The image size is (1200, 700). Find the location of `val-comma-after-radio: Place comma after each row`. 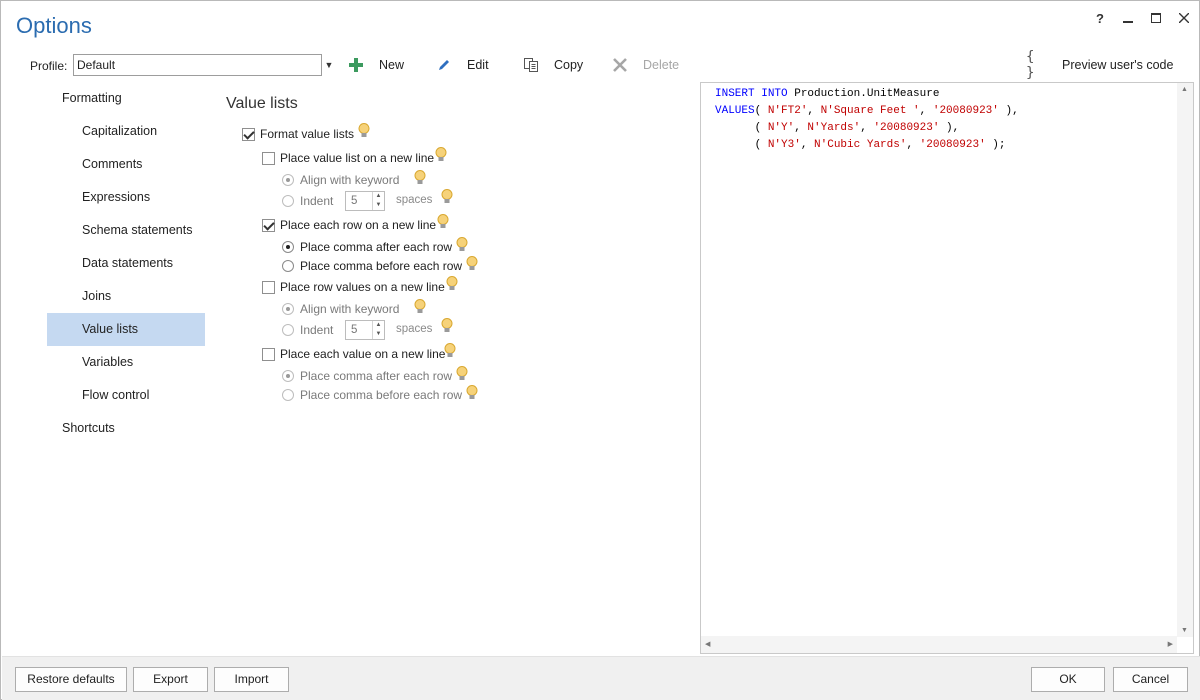

val-comma-after-radio: Place comma after each row is located at coordinates (367, 376).